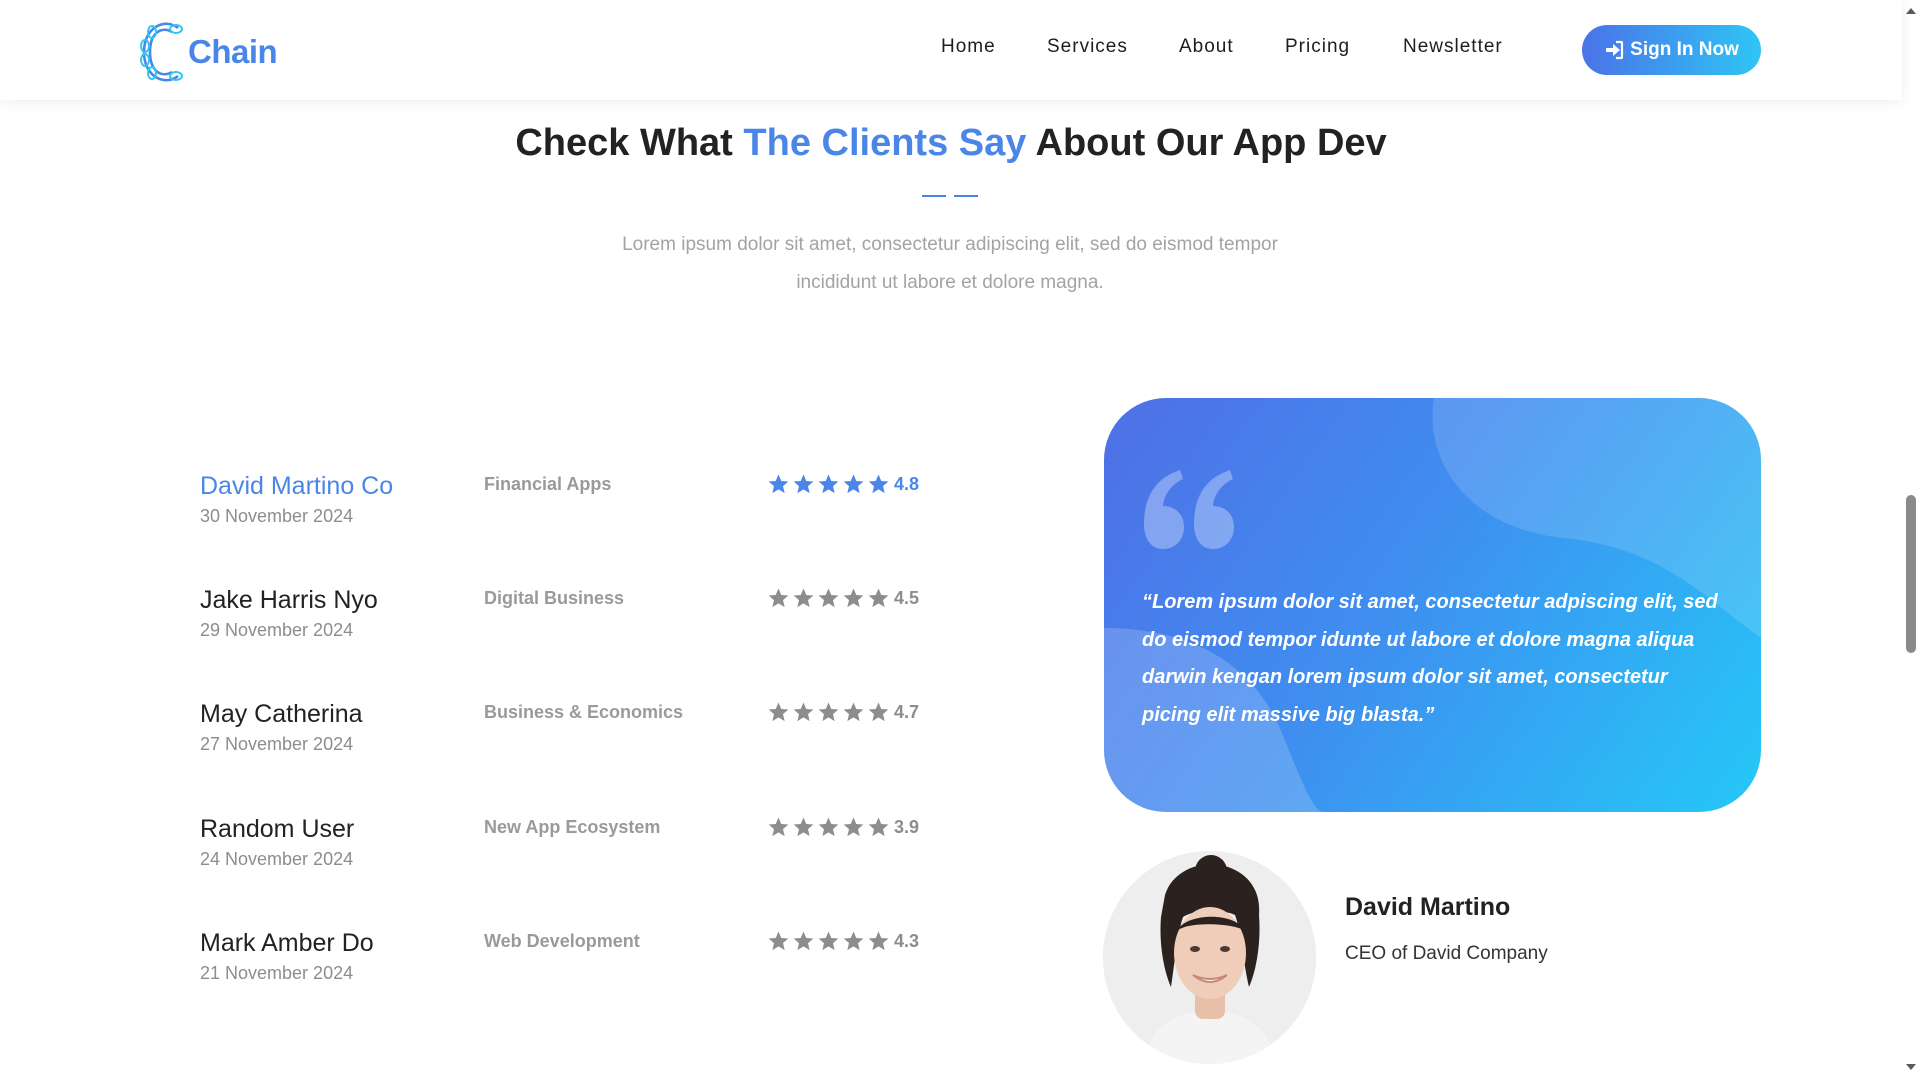  Describe the element at coordinates (907, 827) in the screenshot. I see `rating-value: 3.9` at that location.